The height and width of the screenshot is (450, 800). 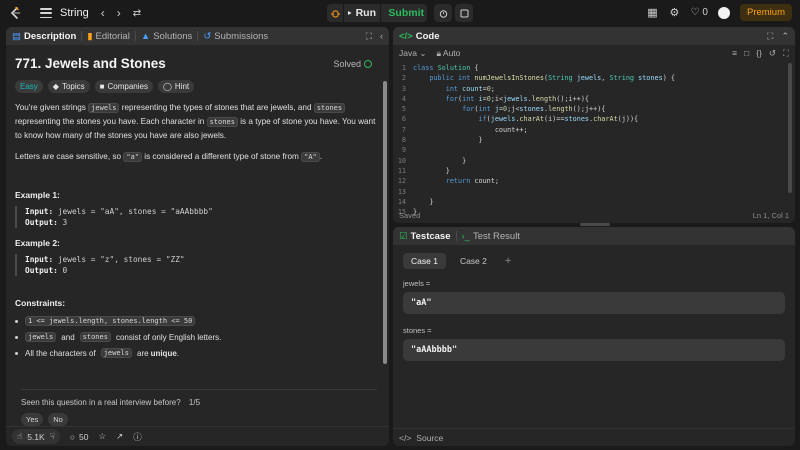 What do you see at coordinates (102, 436) in the screenshot?
I see `star-icon: ☆` at bounding box center [102, 436].